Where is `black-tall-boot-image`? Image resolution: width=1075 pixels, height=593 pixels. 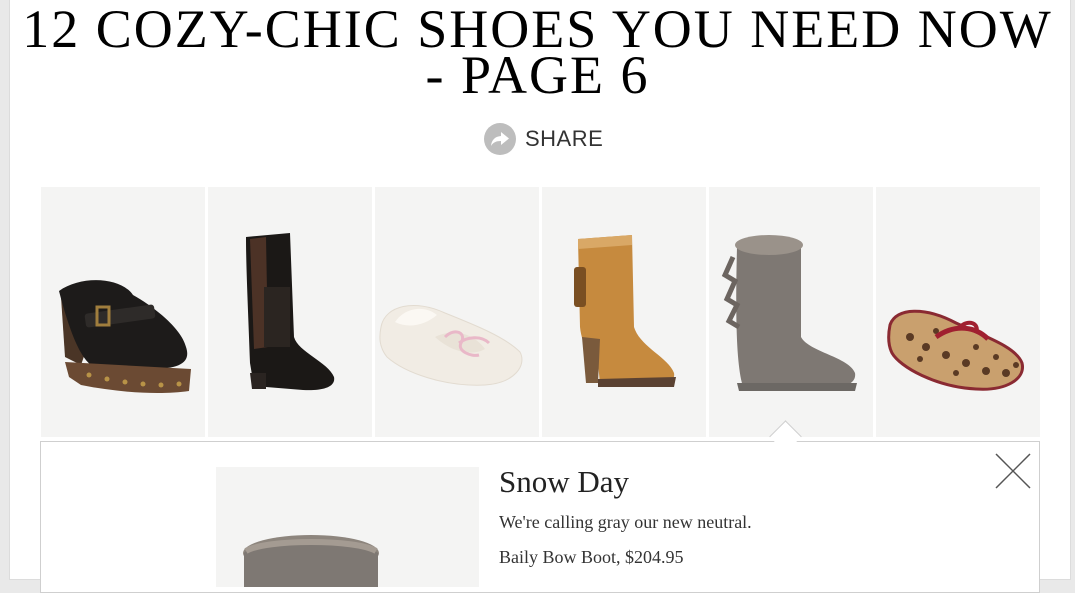 black-tall-boot-image is located at coordinates (290, 312).